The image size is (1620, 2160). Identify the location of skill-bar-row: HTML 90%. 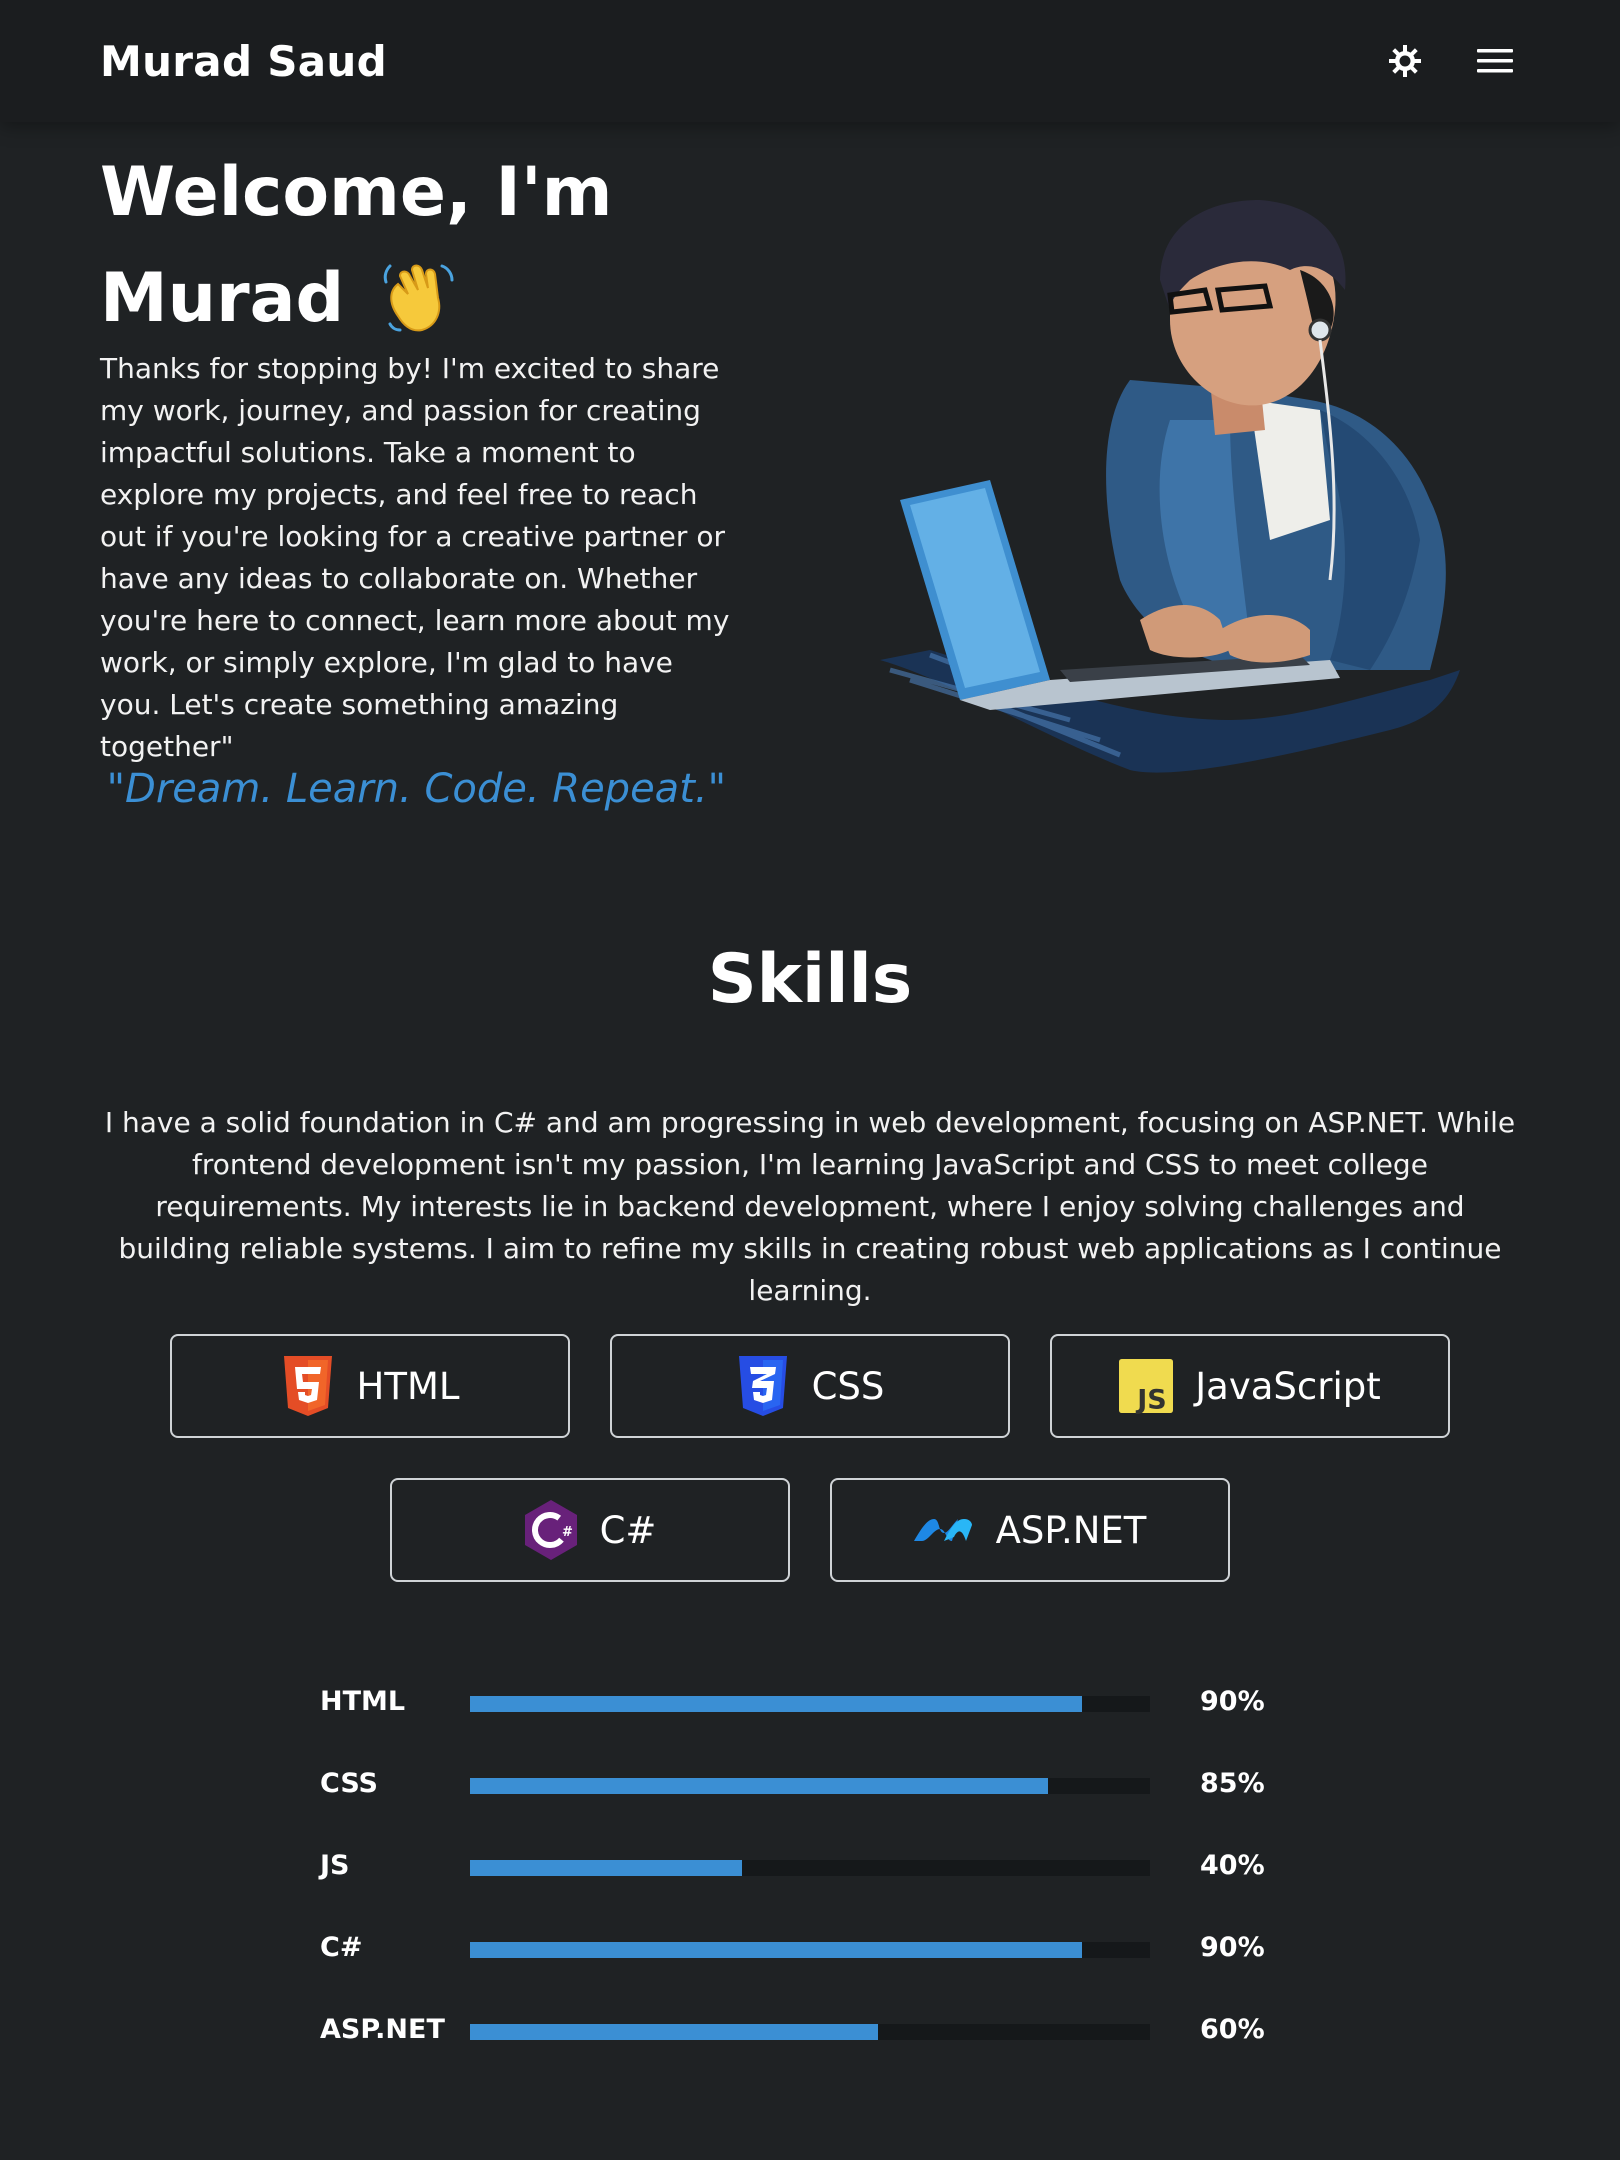
(810, 1702).